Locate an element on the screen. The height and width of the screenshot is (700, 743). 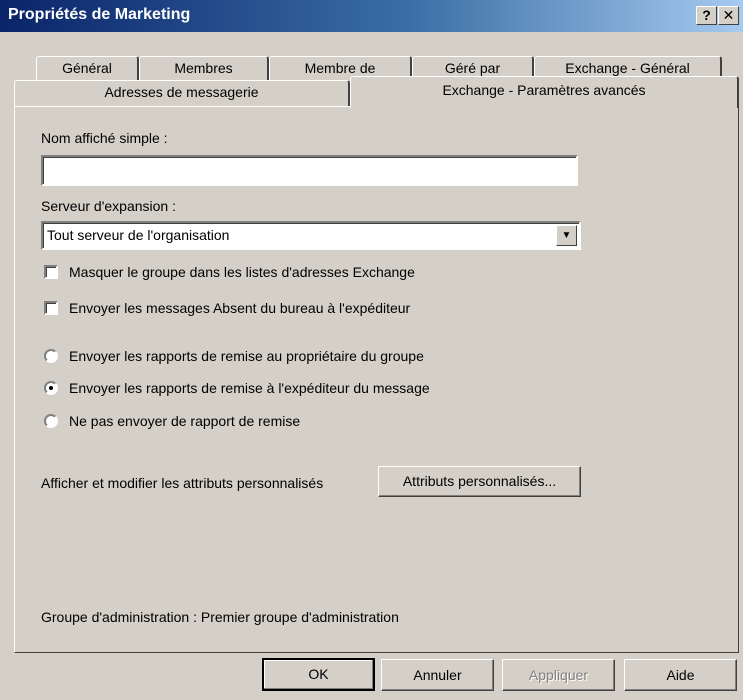
window-title: Propriétés de Marketing is located at coordinates (99, 14).